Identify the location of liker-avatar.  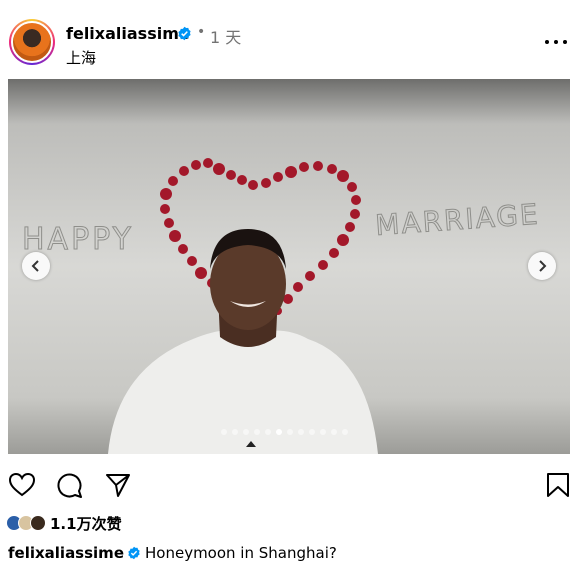
(38, 523).